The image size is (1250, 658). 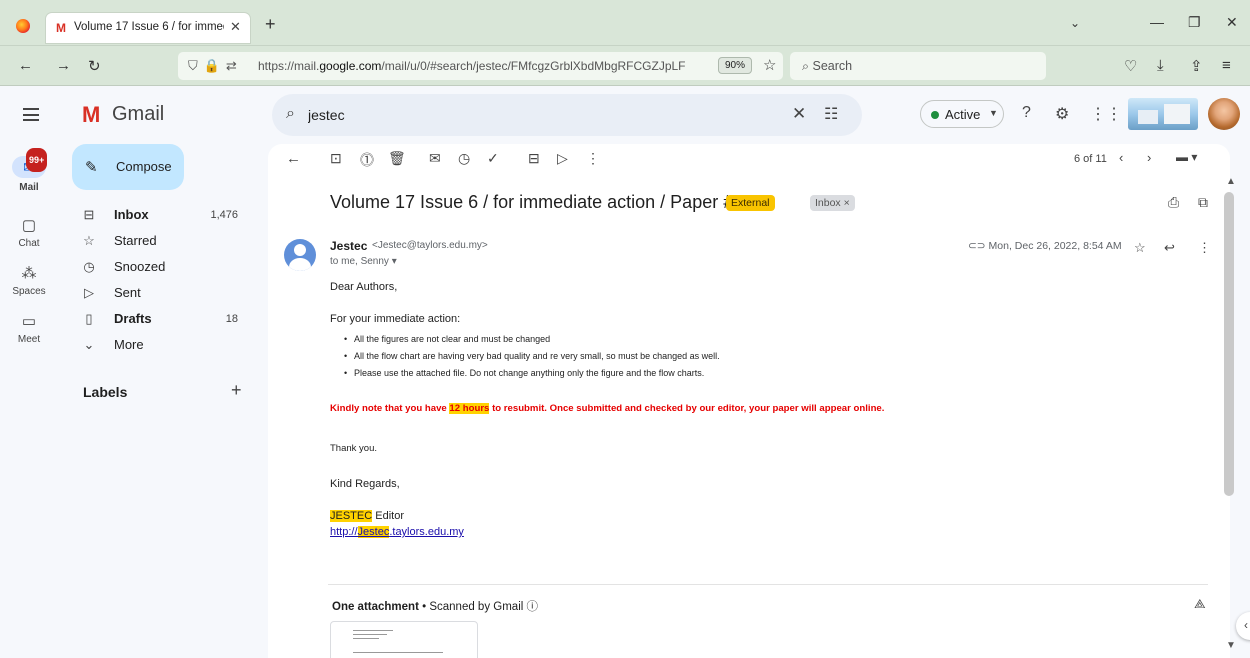 I want to click on search-icon: ⌕, so click(x=290, y=114).